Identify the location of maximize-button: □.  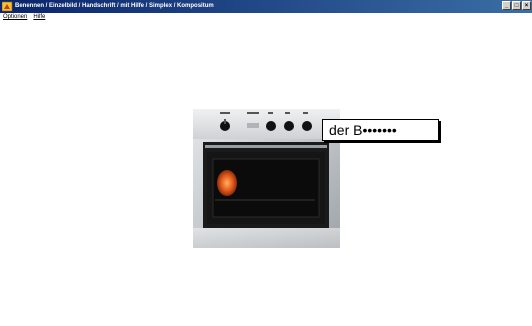
(516, 5).